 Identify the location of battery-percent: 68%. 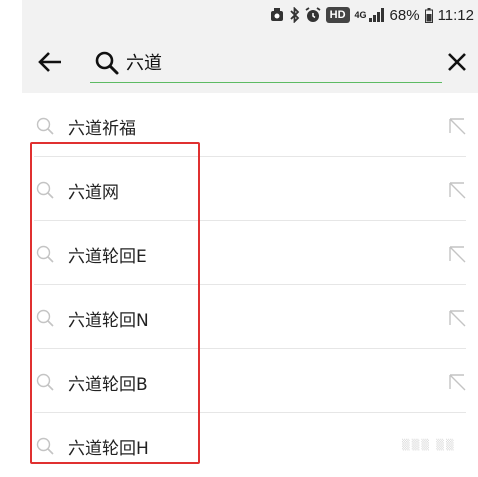
(404, 15).